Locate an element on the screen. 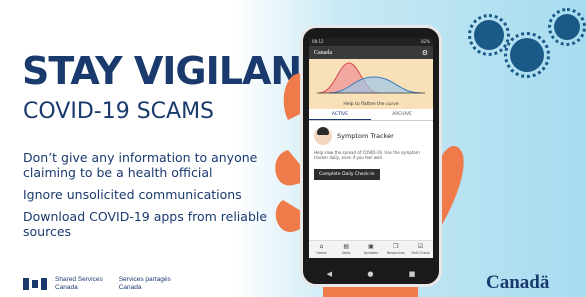 Image resolution: width=586 pixels, height=297 pixels. tab-active: ACTIVE is located at coordinates (340, 114).